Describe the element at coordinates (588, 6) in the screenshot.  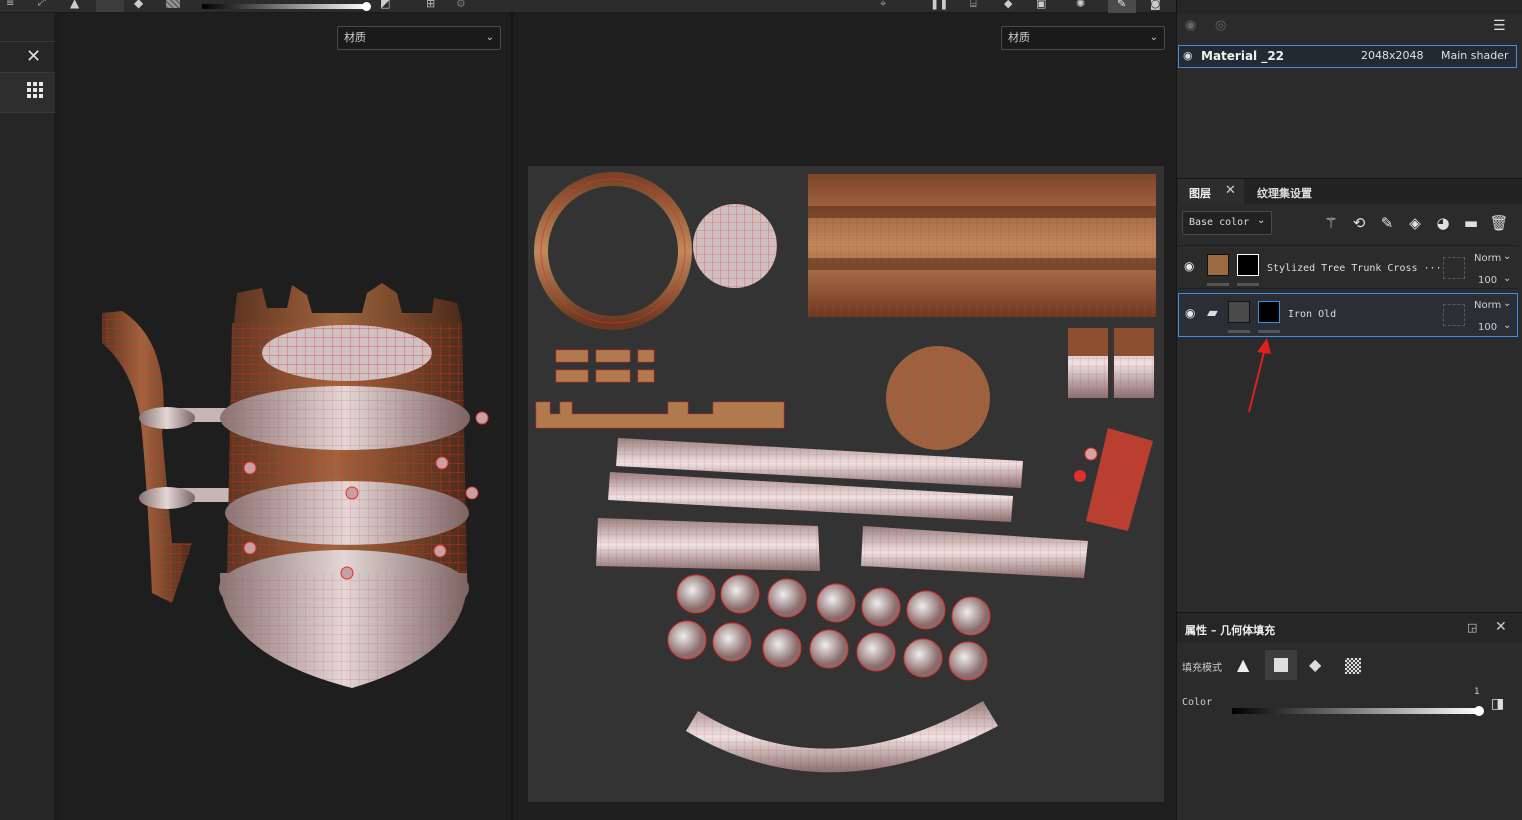
I see `top-toolbar: ≡ ⤢ ▲ ◆ ◩ ⊞ ⚙ ⌖ ❚❚ ⌸ ◆ ▣ ✺ ✎ ◙` at that location.